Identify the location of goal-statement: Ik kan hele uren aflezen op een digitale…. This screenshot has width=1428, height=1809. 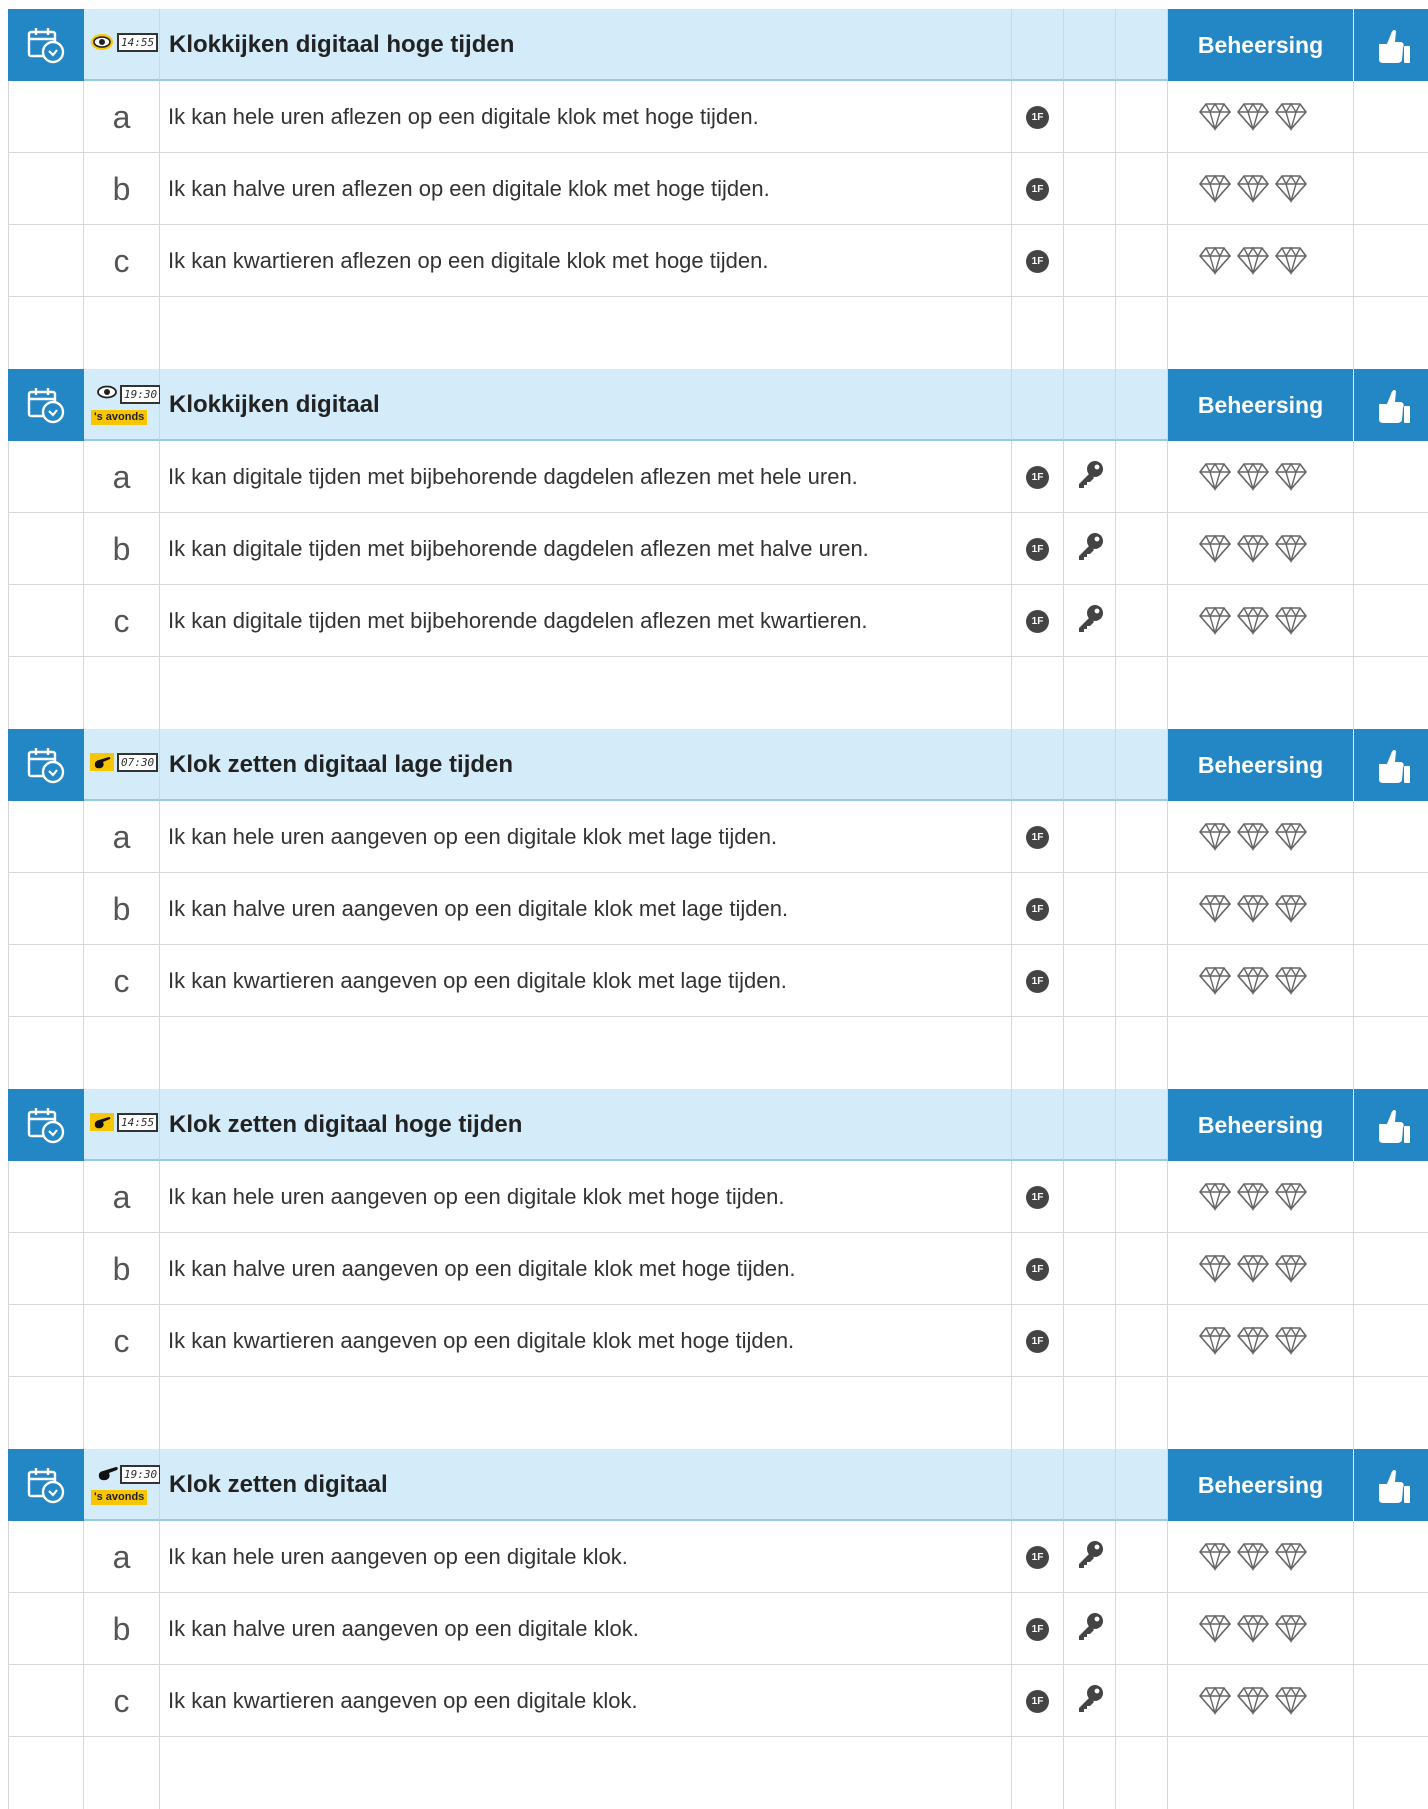
(463, 116).